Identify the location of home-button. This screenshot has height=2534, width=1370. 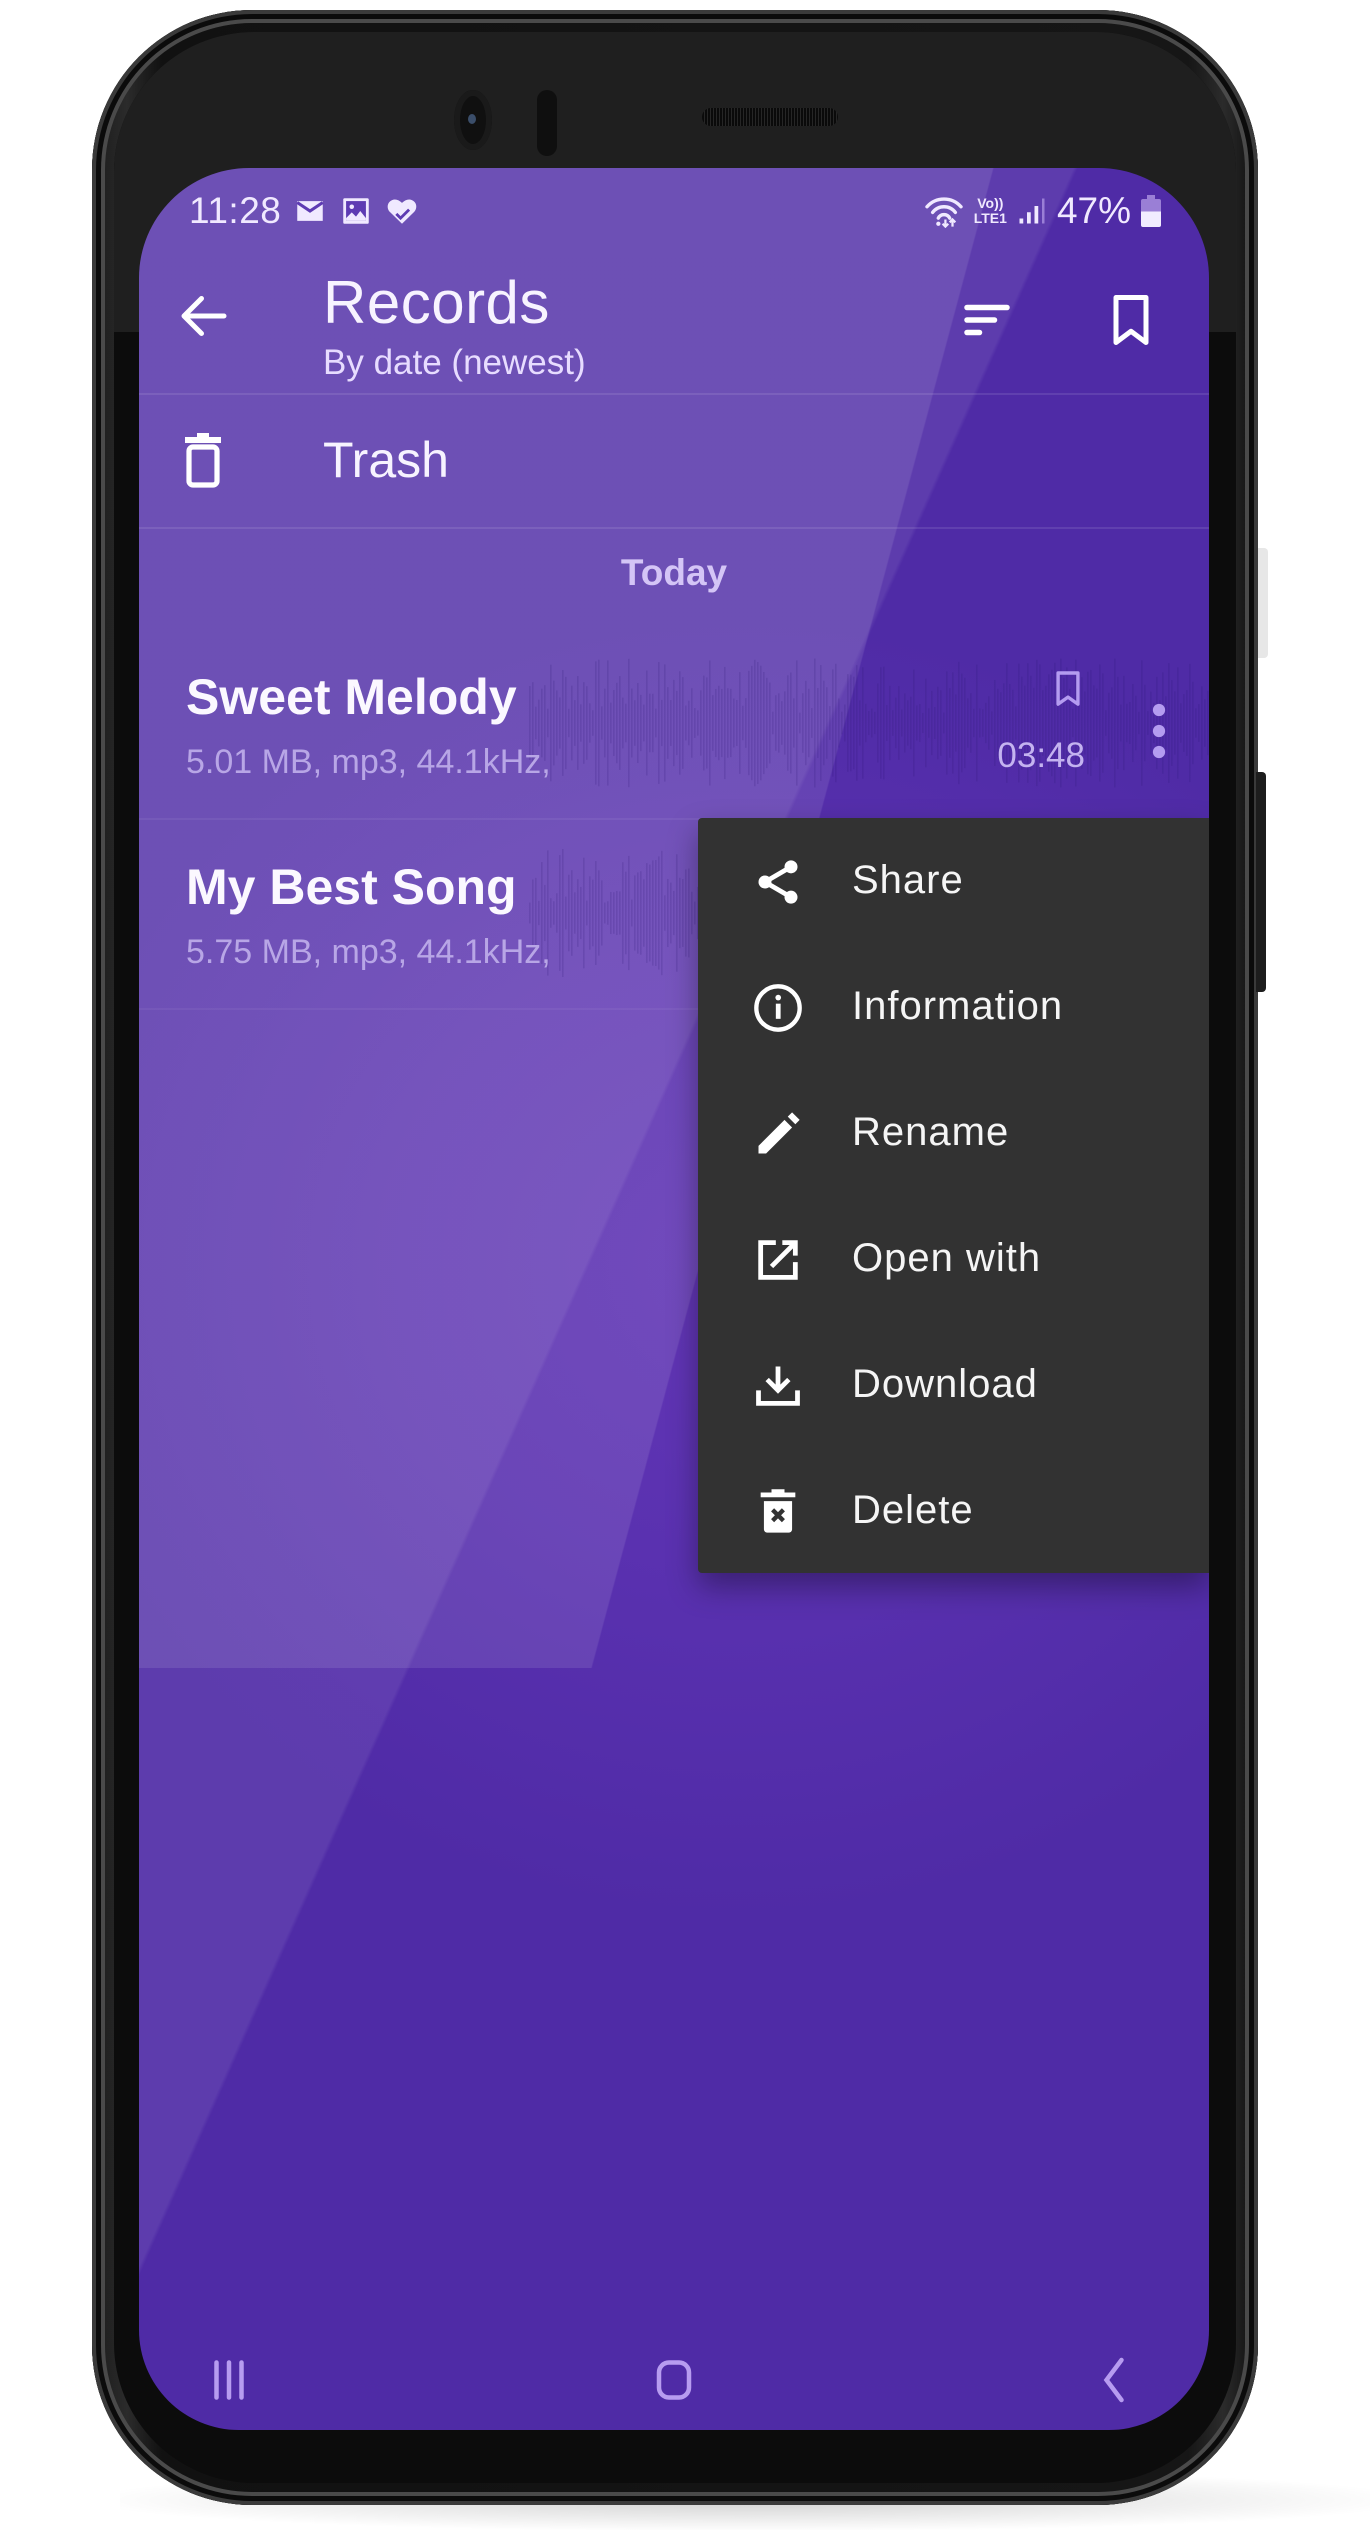
(674, 2380).